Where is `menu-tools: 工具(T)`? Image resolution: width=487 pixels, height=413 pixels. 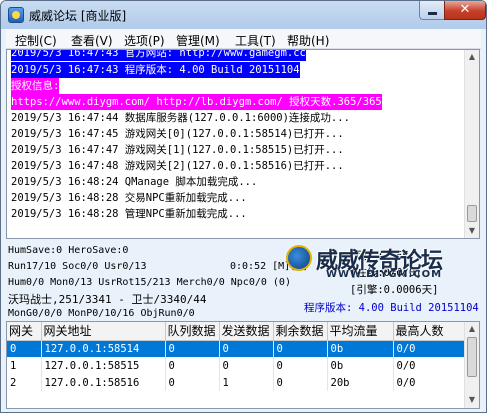
menu-tools: 工具(T) is located at coordinates (255, 40).